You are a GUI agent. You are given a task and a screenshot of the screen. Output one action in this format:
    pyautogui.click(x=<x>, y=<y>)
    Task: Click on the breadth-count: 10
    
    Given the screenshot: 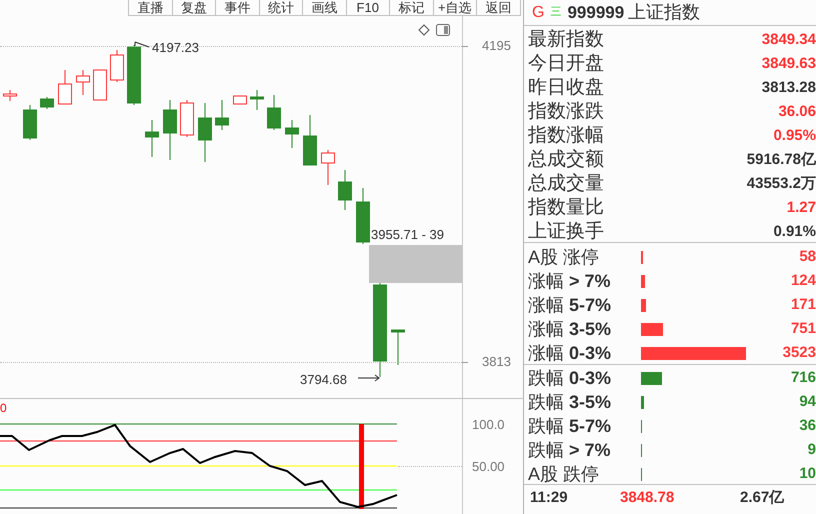 What is the action you would take?
    pyautogui.click(x=807, y=474)
    